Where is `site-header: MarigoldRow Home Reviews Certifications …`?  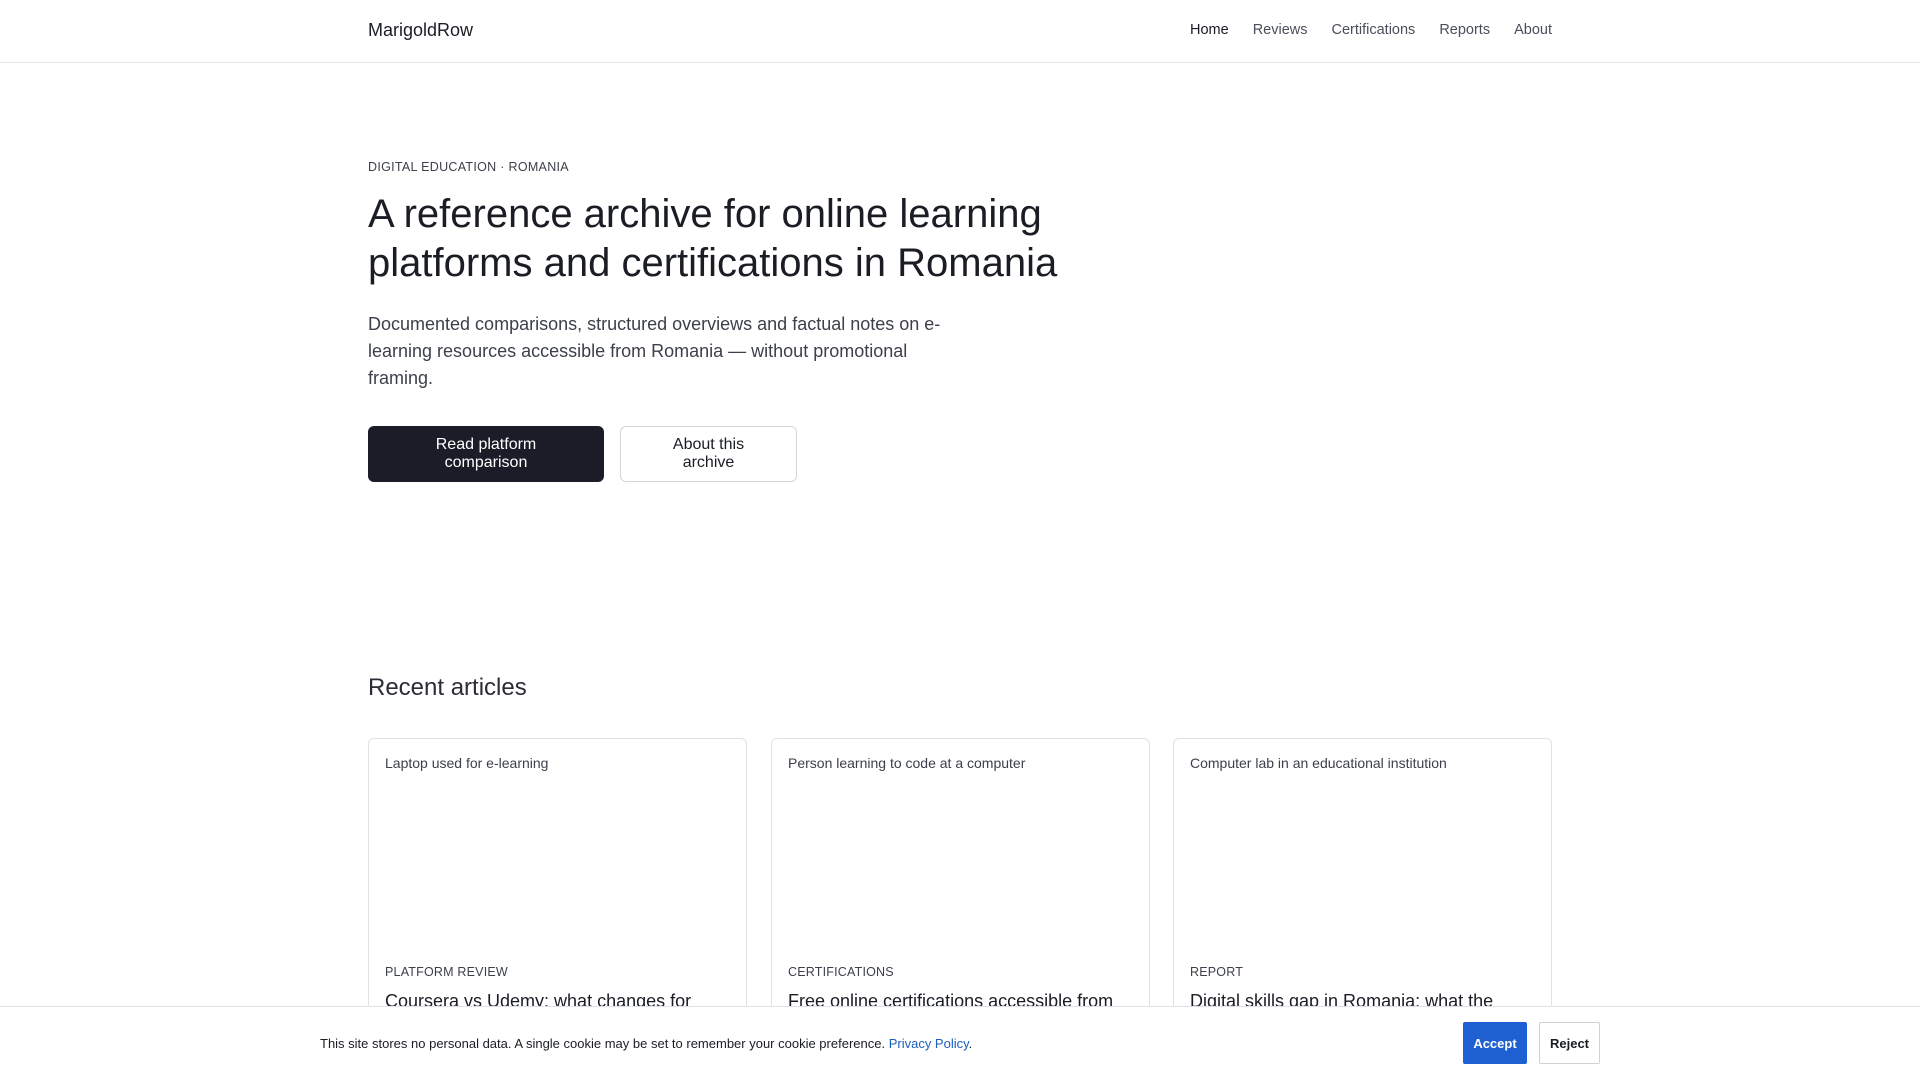
site-header: MarigoldRow Home Reviews Certifications … is located at coordinates (960, 31).